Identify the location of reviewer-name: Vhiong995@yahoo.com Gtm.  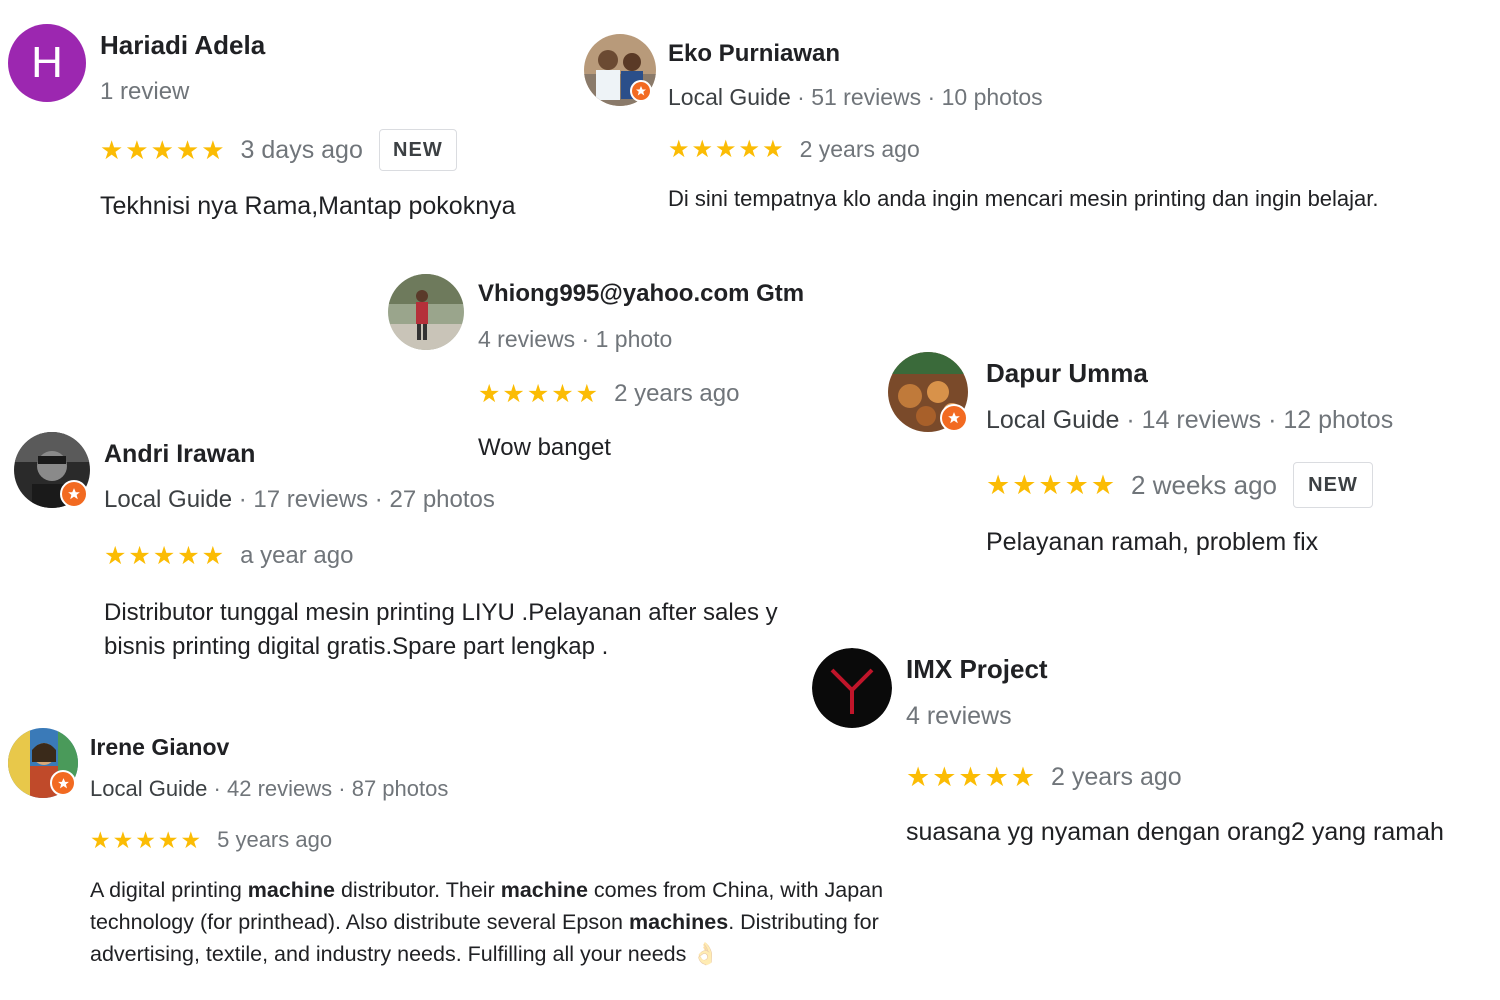
(641, 294).